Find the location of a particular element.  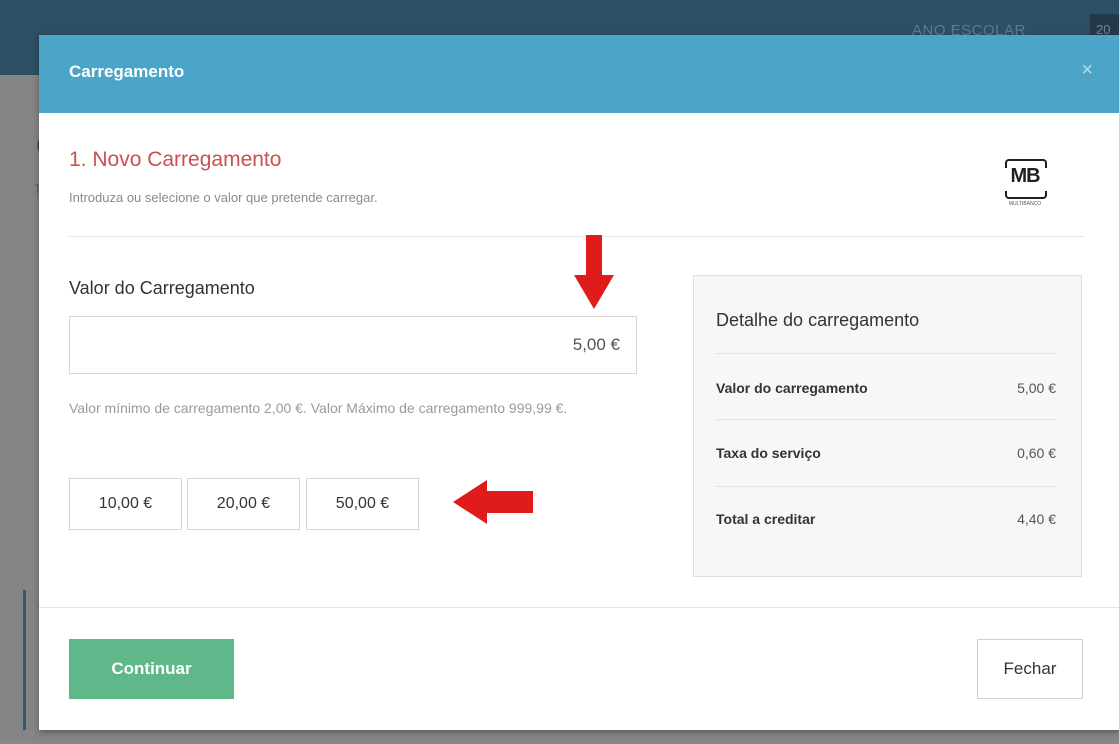

step-title: 1. Novo Carregamento is located at coordinates (175, 159).